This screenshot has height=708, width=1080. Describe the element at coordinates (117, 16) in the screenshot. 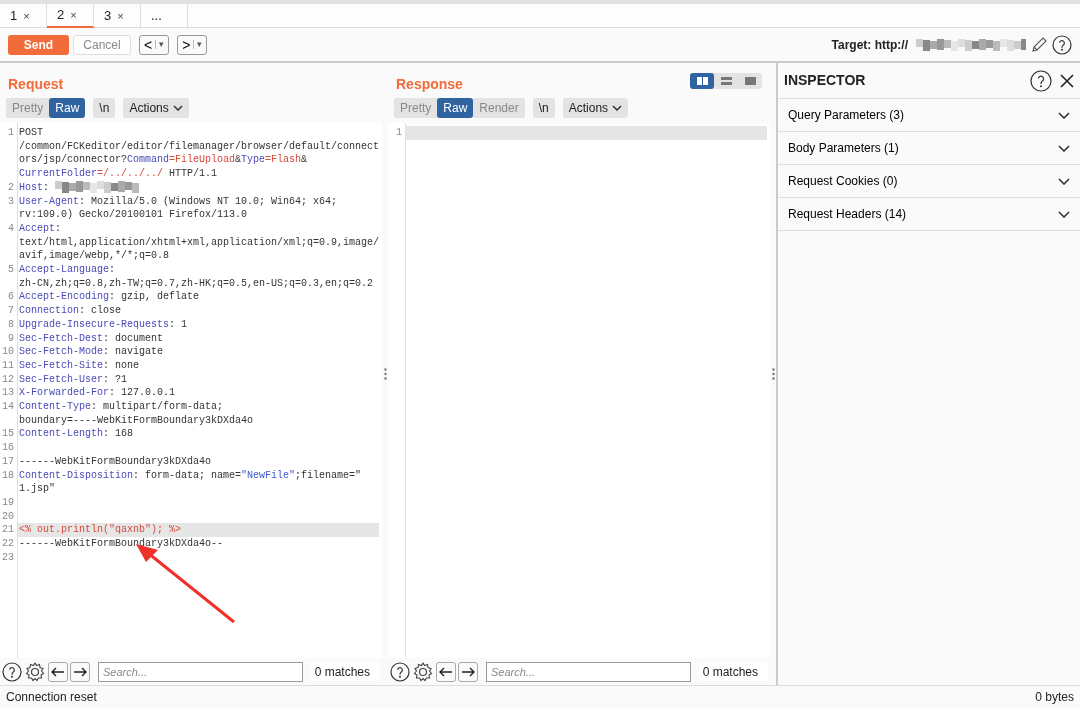

I see `tab: 3 ×` at that location.